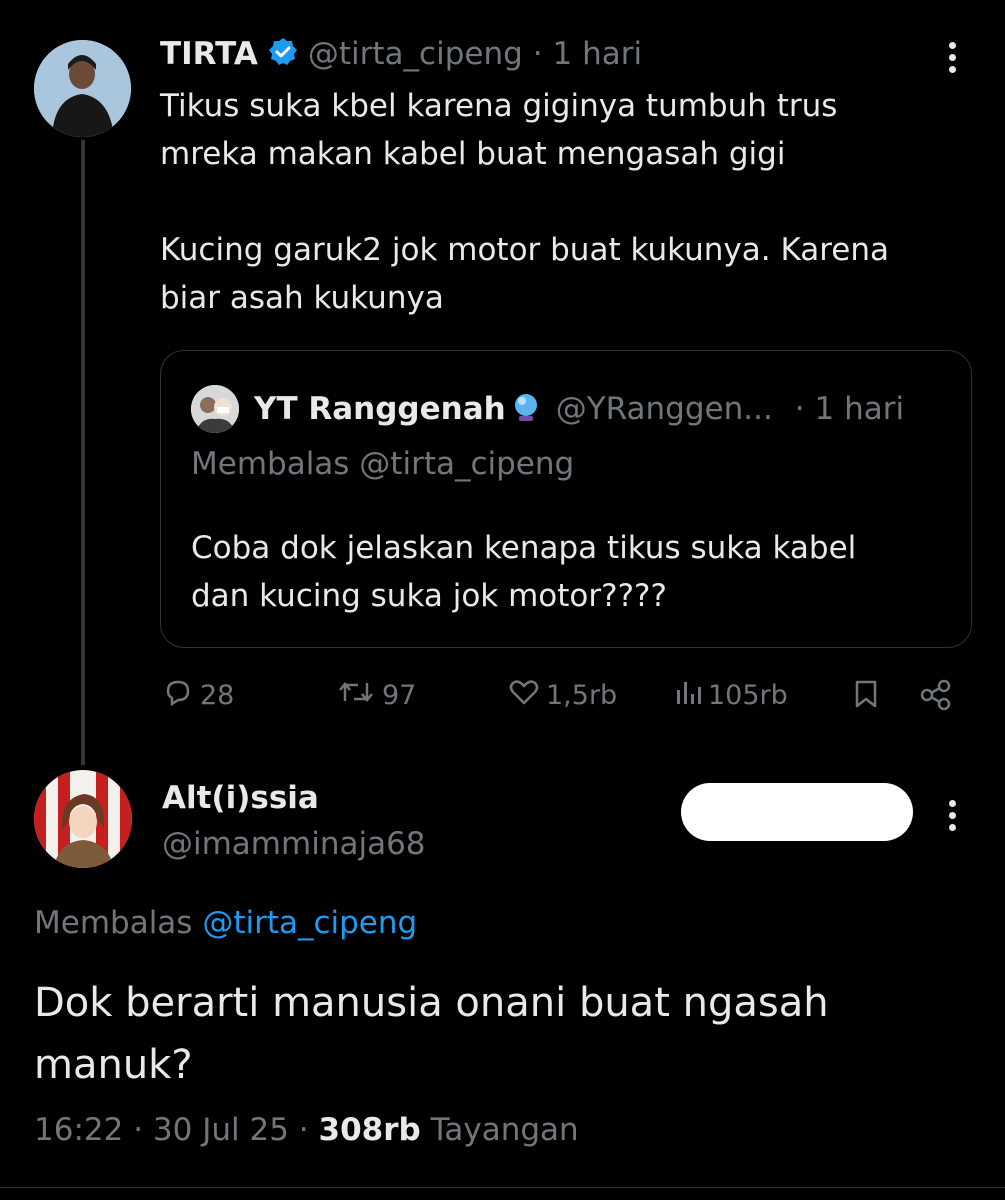 The image size is (1005, 1200). What do you see at coordinates (221, 1130) in the screenshot?
I see `reply-date: 30 Jul 25` at bounding box center [221, 1130].